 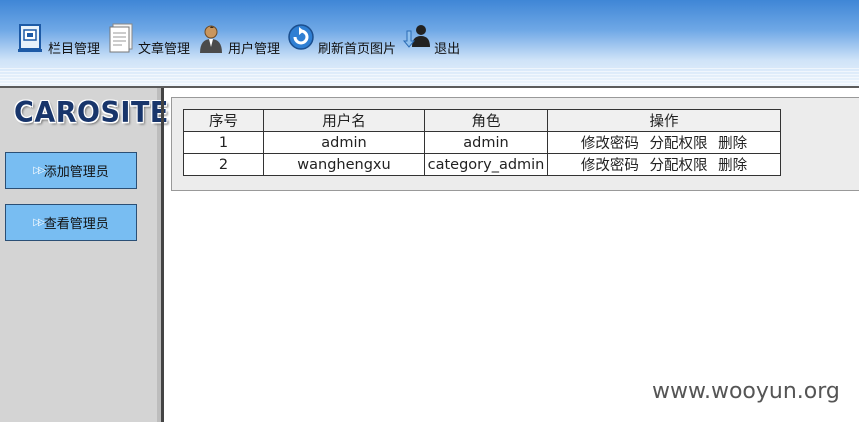 I want to click on column-header-username: 用户名, so click(x=344, y=120).